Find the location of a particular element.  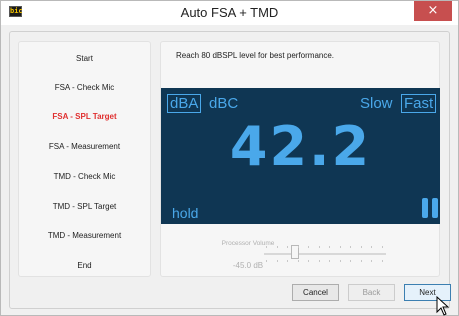

dbc-toggle: dBC is located at coordinates (223, 103).